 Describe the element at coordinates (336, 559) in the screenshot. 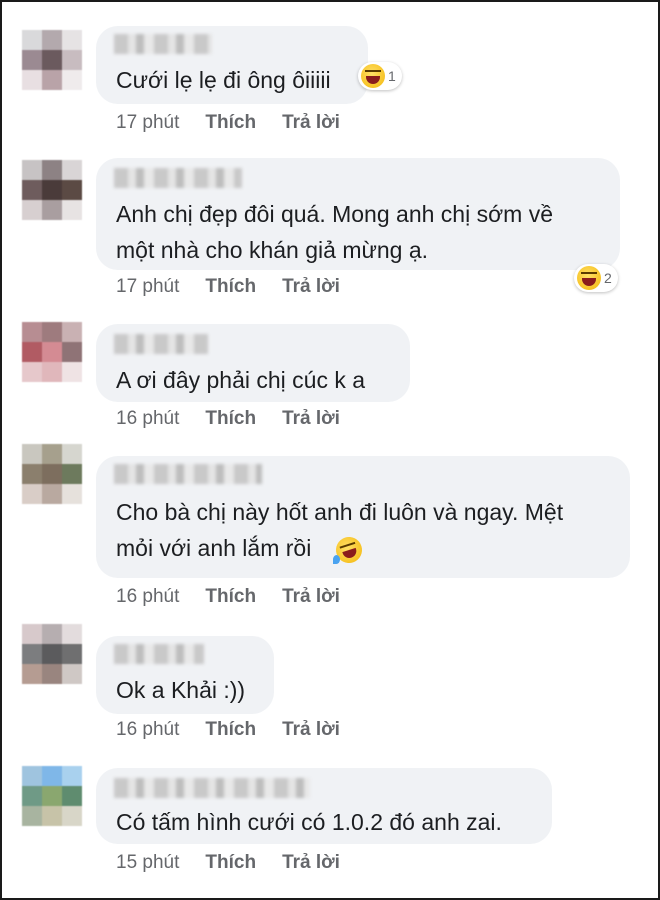

I see `tear-drop` at that location.